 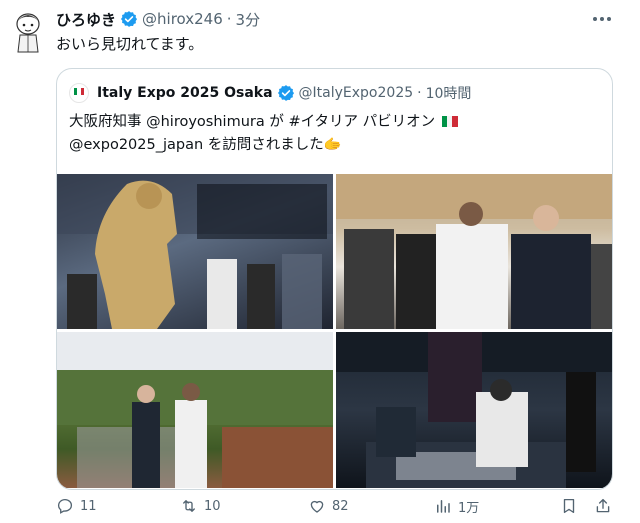 What do you see at coordinates (88, 506) in the screenshot?
I see `reply-count: 11` at bounding box center [88, 506].